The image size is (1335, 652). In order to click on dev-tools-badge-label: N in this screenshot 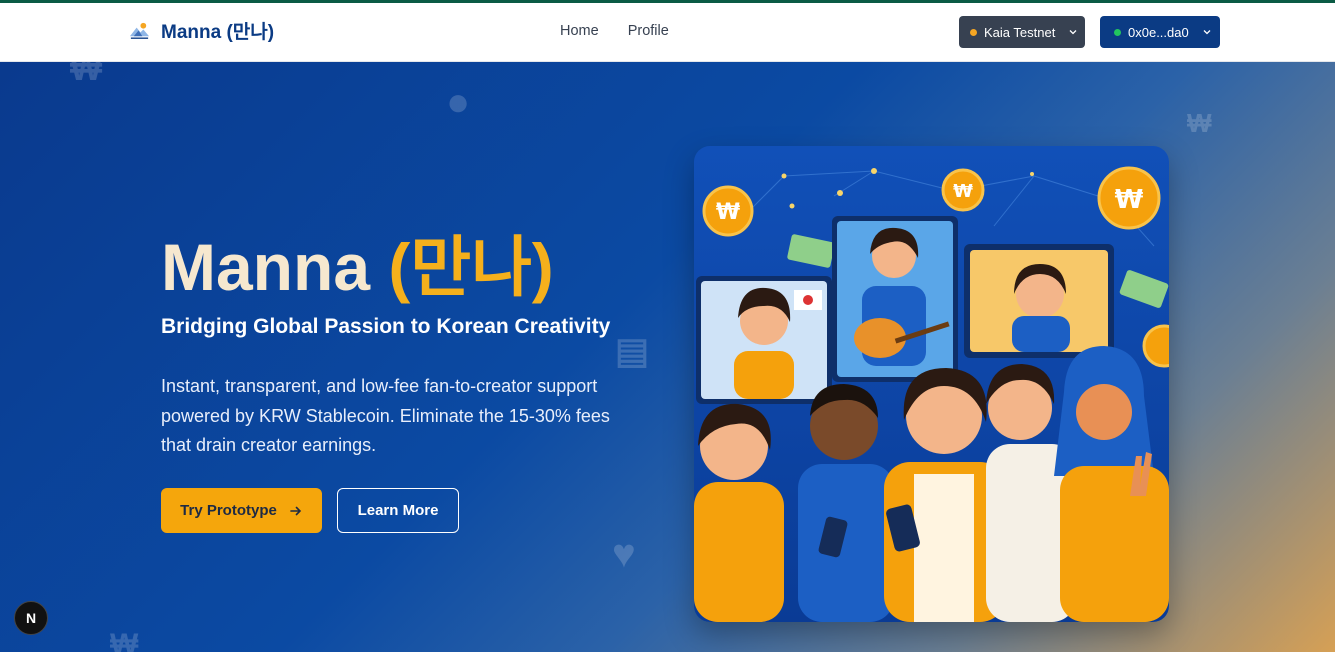, I will do `click(31, 618)`.